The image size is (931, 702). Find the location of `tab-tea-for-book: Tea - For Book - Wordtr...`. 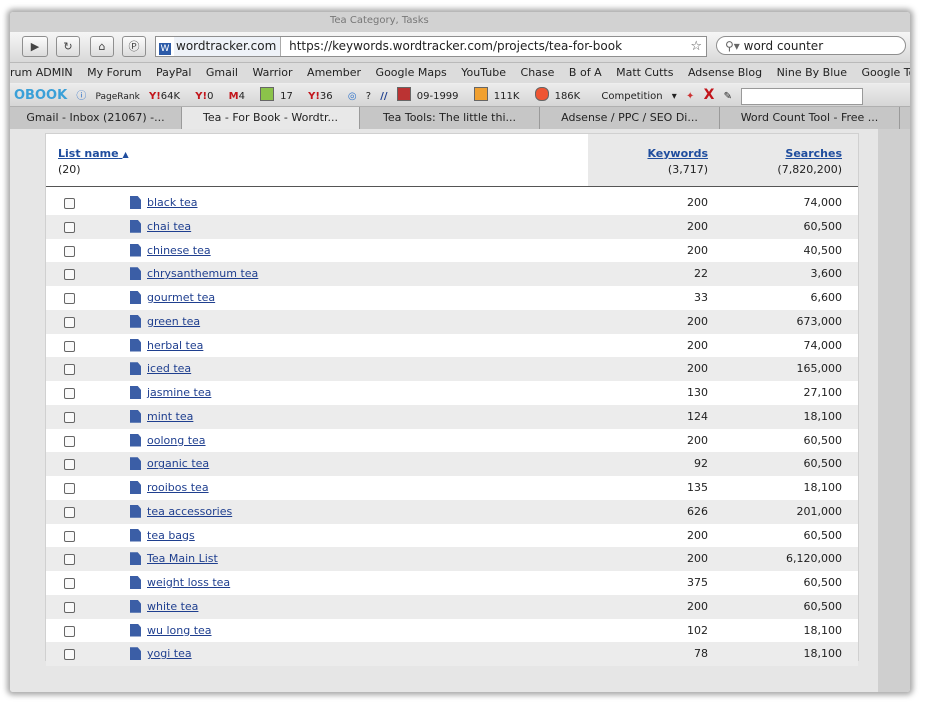

tab-tea-for-book: Tea - For Book - Wordtr... is located at coordinates (271, 118).